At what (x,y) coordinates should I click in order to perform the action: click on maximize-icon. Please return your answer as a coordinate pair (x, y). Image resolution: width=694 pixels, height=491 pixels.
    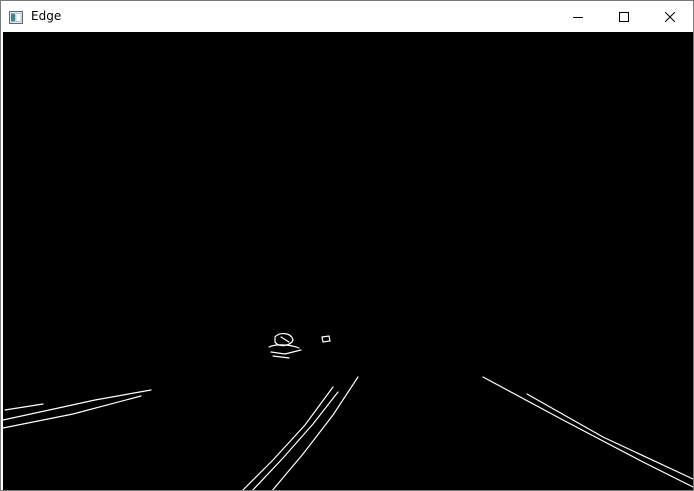
    Looking at the image, I should click on (624, 16).